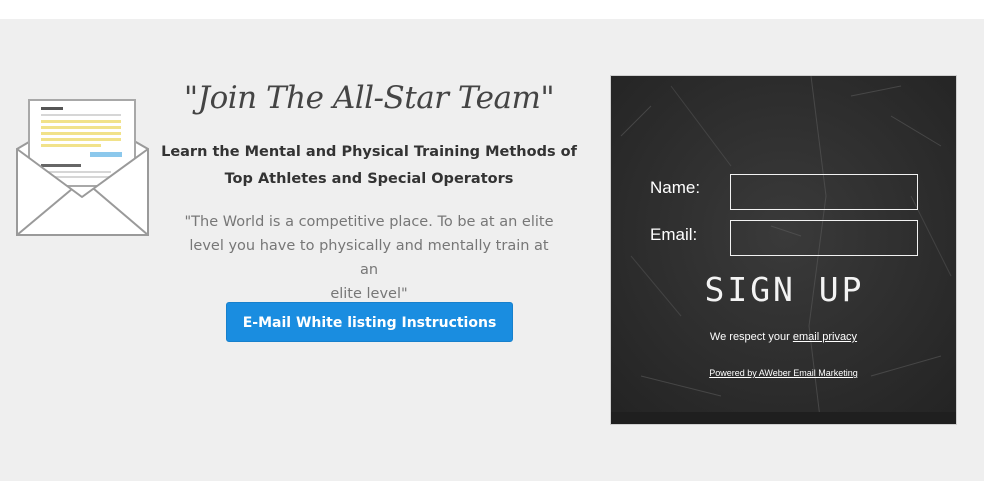 The height and width of the screenshot is (481, 984). Describe the element at coordinates (783, 289) in the screenshot. I see `sign-up-button: SIGN UP` at that location.